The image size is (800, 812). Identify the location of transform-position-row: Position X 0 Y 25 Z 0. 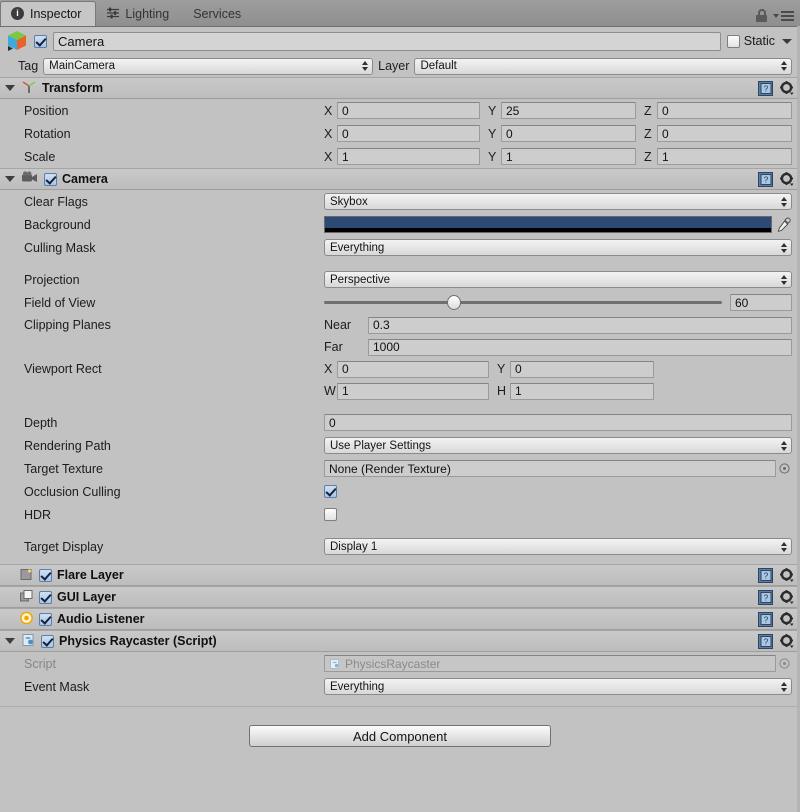
(400, 110).